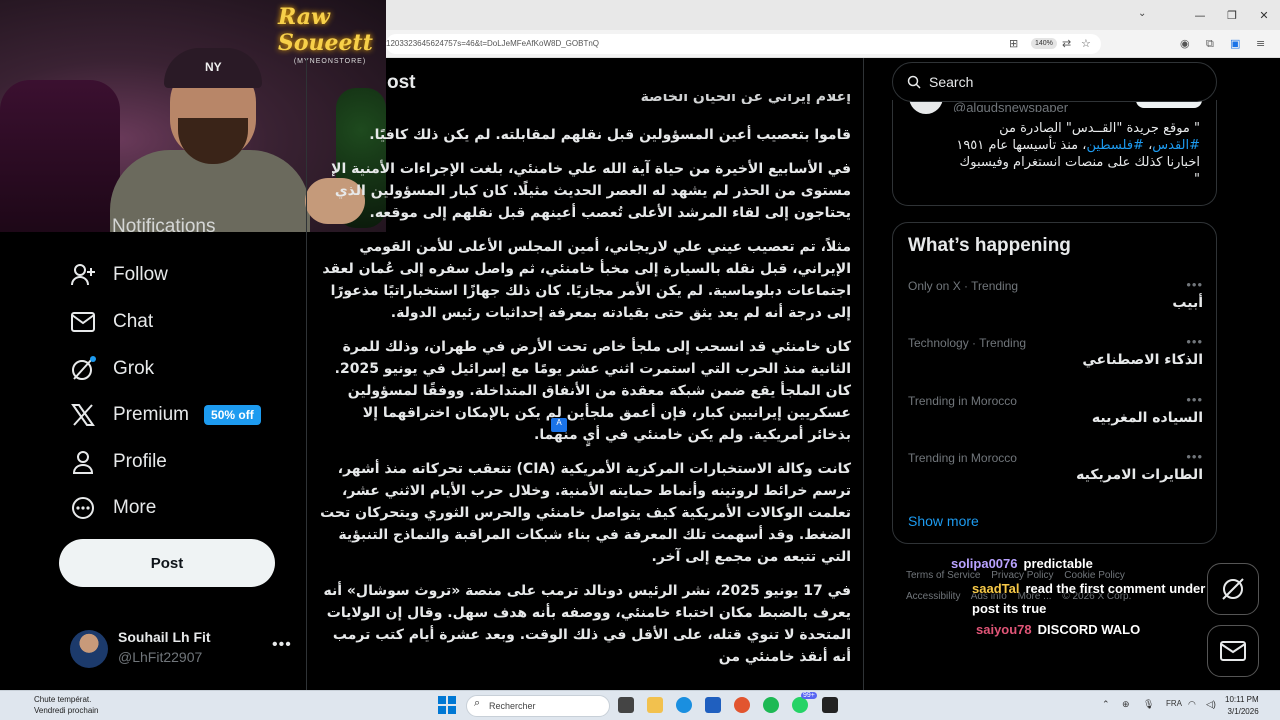 This screenshot has width=1280, height=720. I want to click on account-more-icon: •••, so click(282, 645).